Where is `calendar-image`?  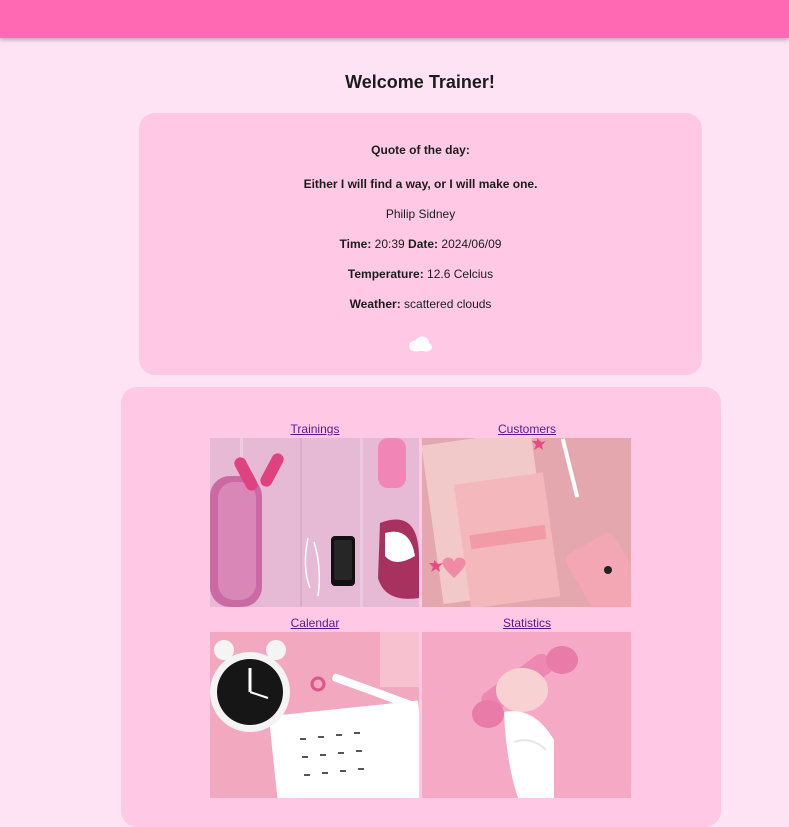 calendar-image is located at coordinates (314, 715).